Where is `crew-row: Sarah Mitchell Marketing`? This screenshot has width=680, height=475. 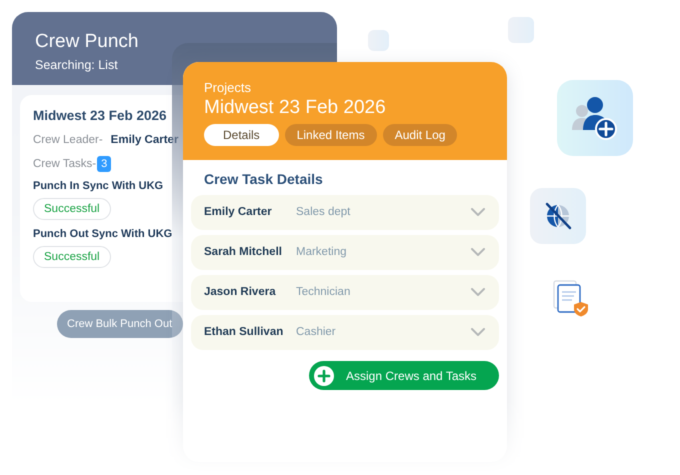
crew-row: Sarah Mitchell Marketing is located at coordinates (345, 252).